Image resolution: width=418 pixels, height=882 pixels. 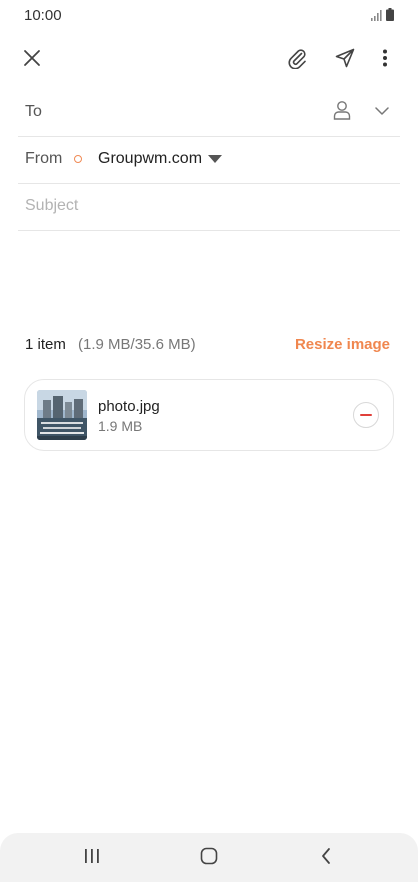 I want to click on status-time: 10:00, so click(x=43, y=15).